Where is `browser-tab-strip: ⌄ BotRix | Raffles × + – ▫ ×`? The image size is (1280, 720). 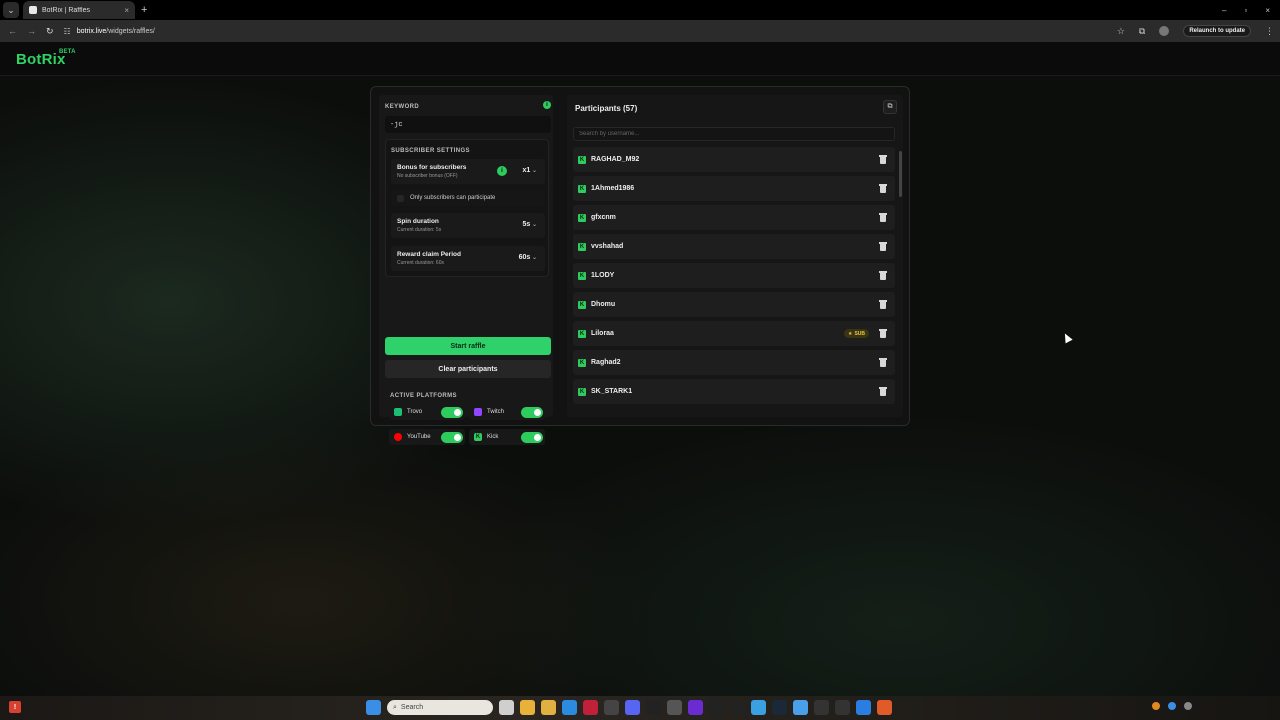 browser-tab-strip: ⌄ BotRix | Raffles × + – ▫ × is located at coordinates (640, 10).